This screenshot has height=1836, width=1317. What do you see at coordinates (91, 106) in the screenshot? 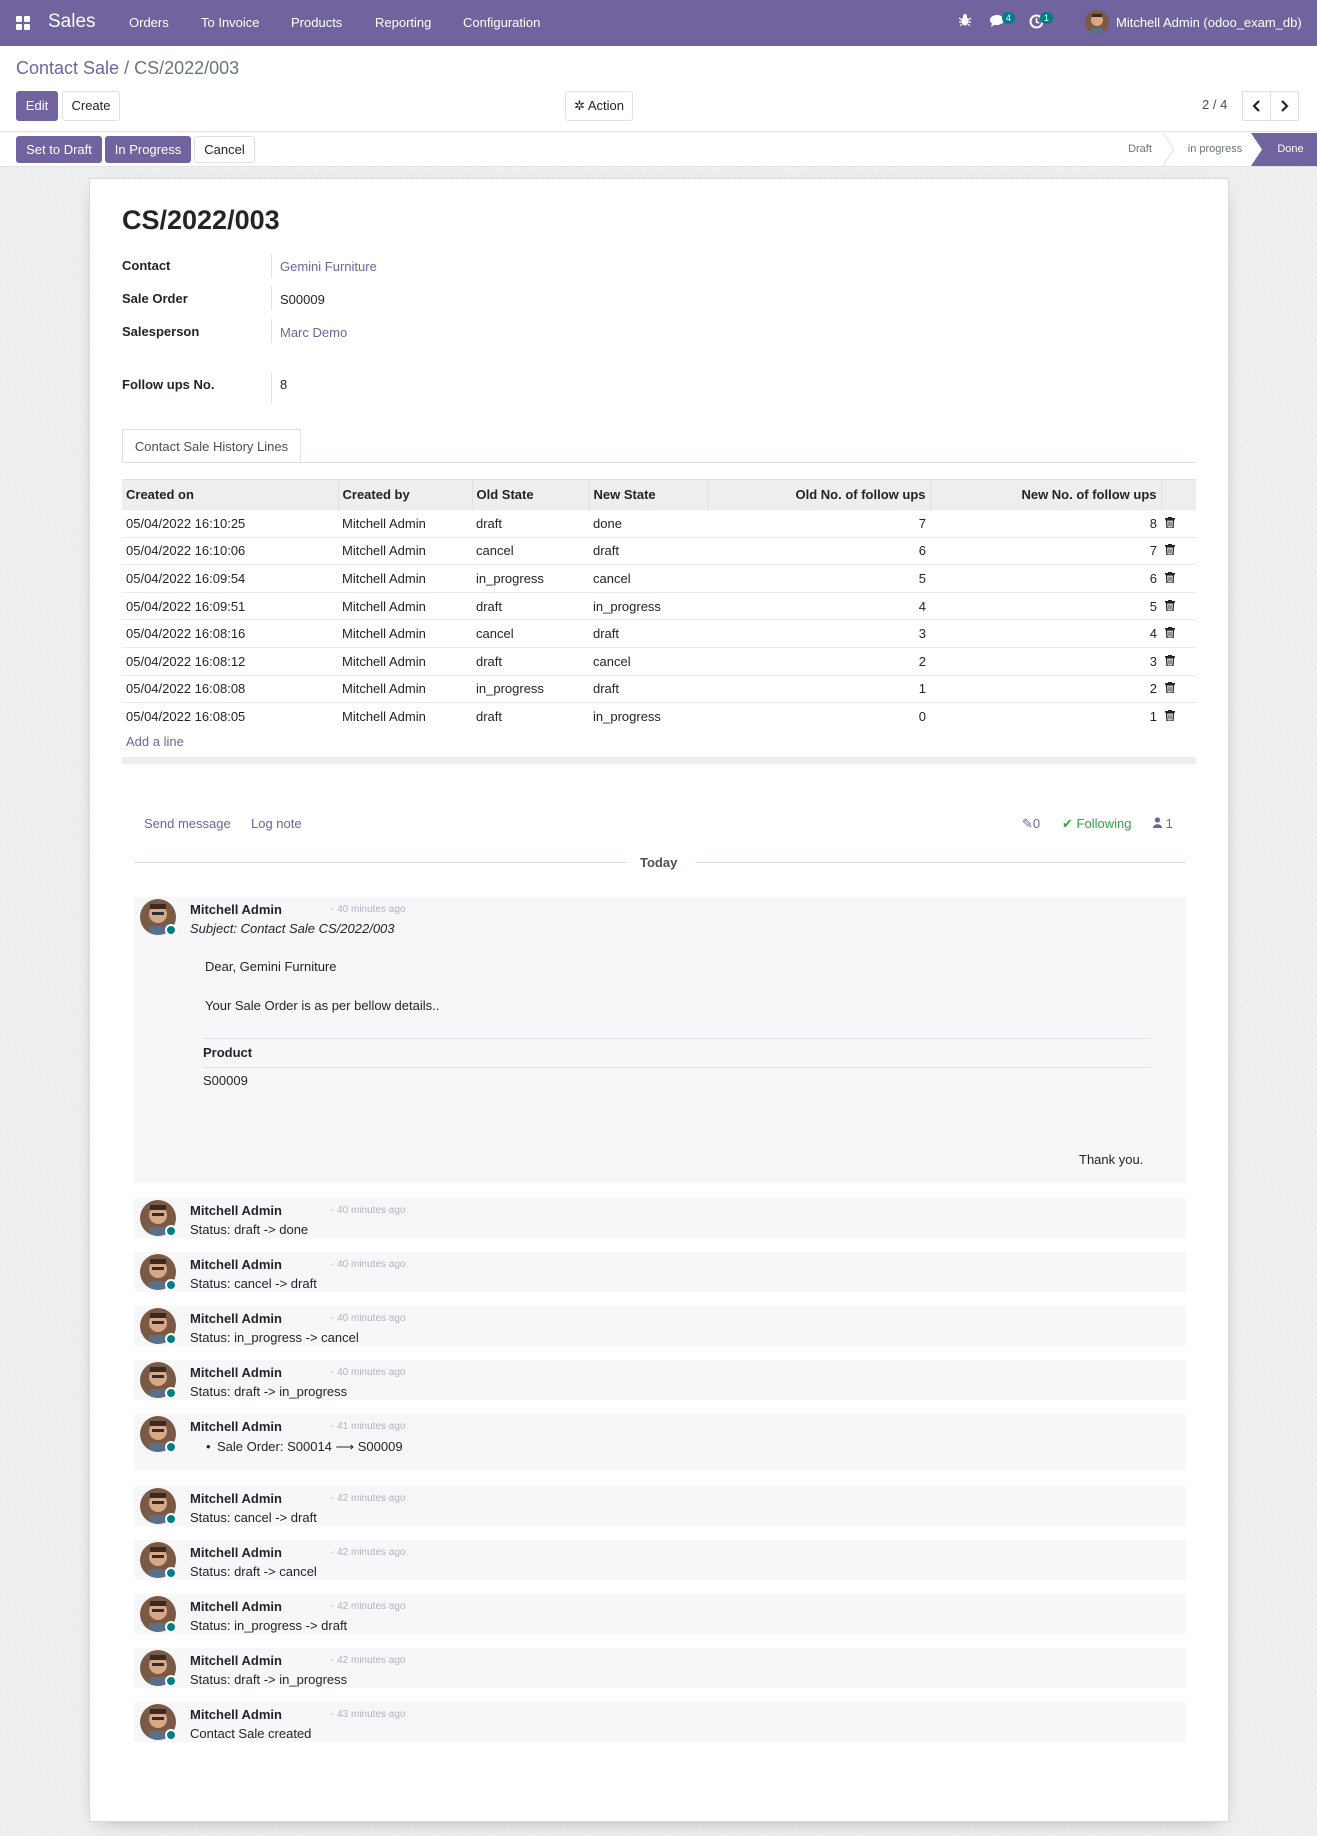
I see `create-button: Create` at bounding box center [91, 106].